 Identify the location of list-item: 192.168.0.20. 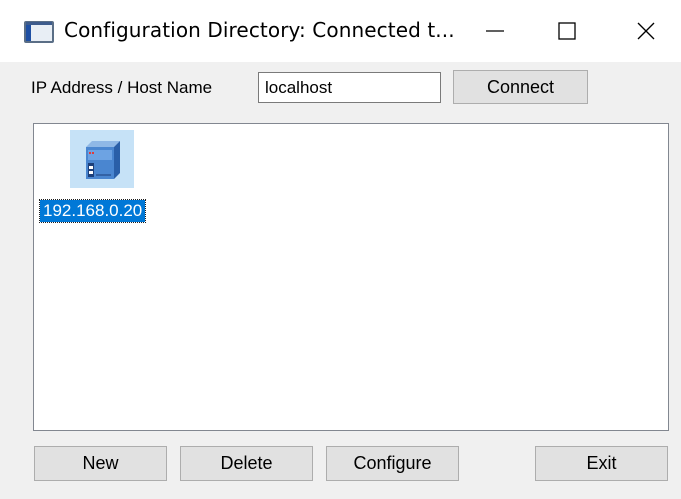
(101, 176).